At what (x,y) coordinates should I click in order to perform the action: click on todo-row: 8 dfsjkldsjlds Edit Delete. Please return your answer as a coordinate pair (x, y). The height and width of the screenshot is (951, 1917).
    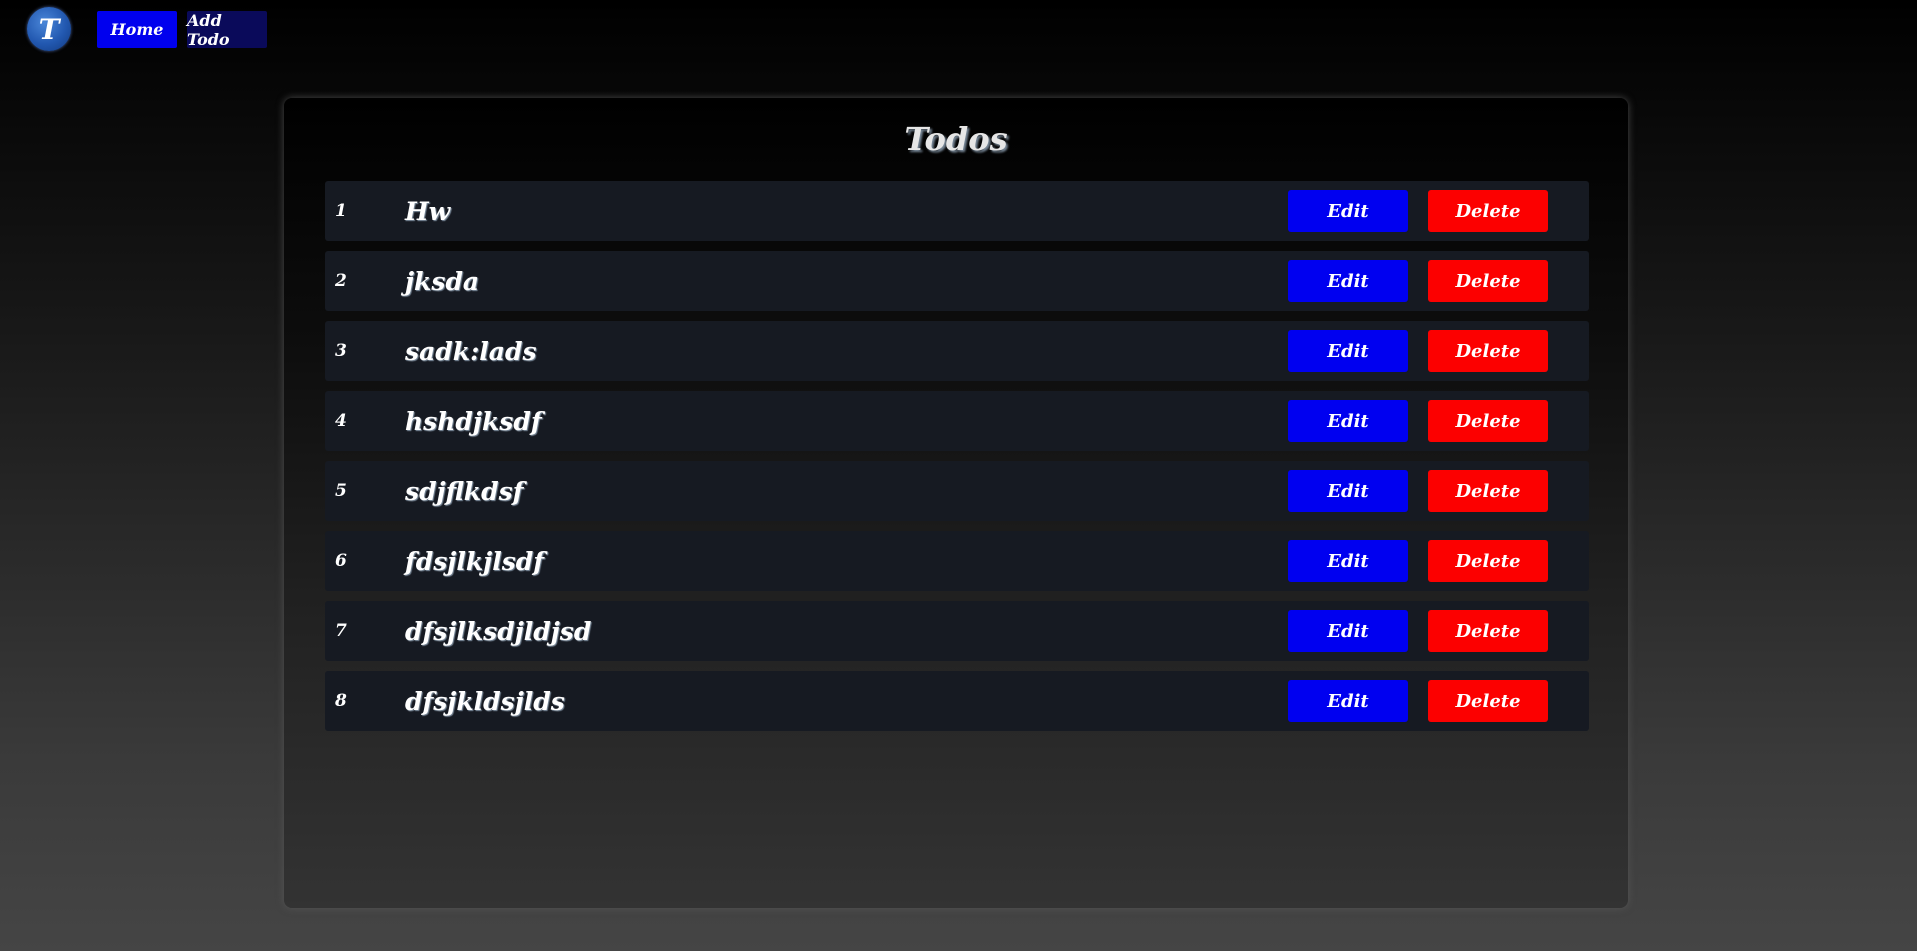
    Looking at the image, I should click on (957, 701).